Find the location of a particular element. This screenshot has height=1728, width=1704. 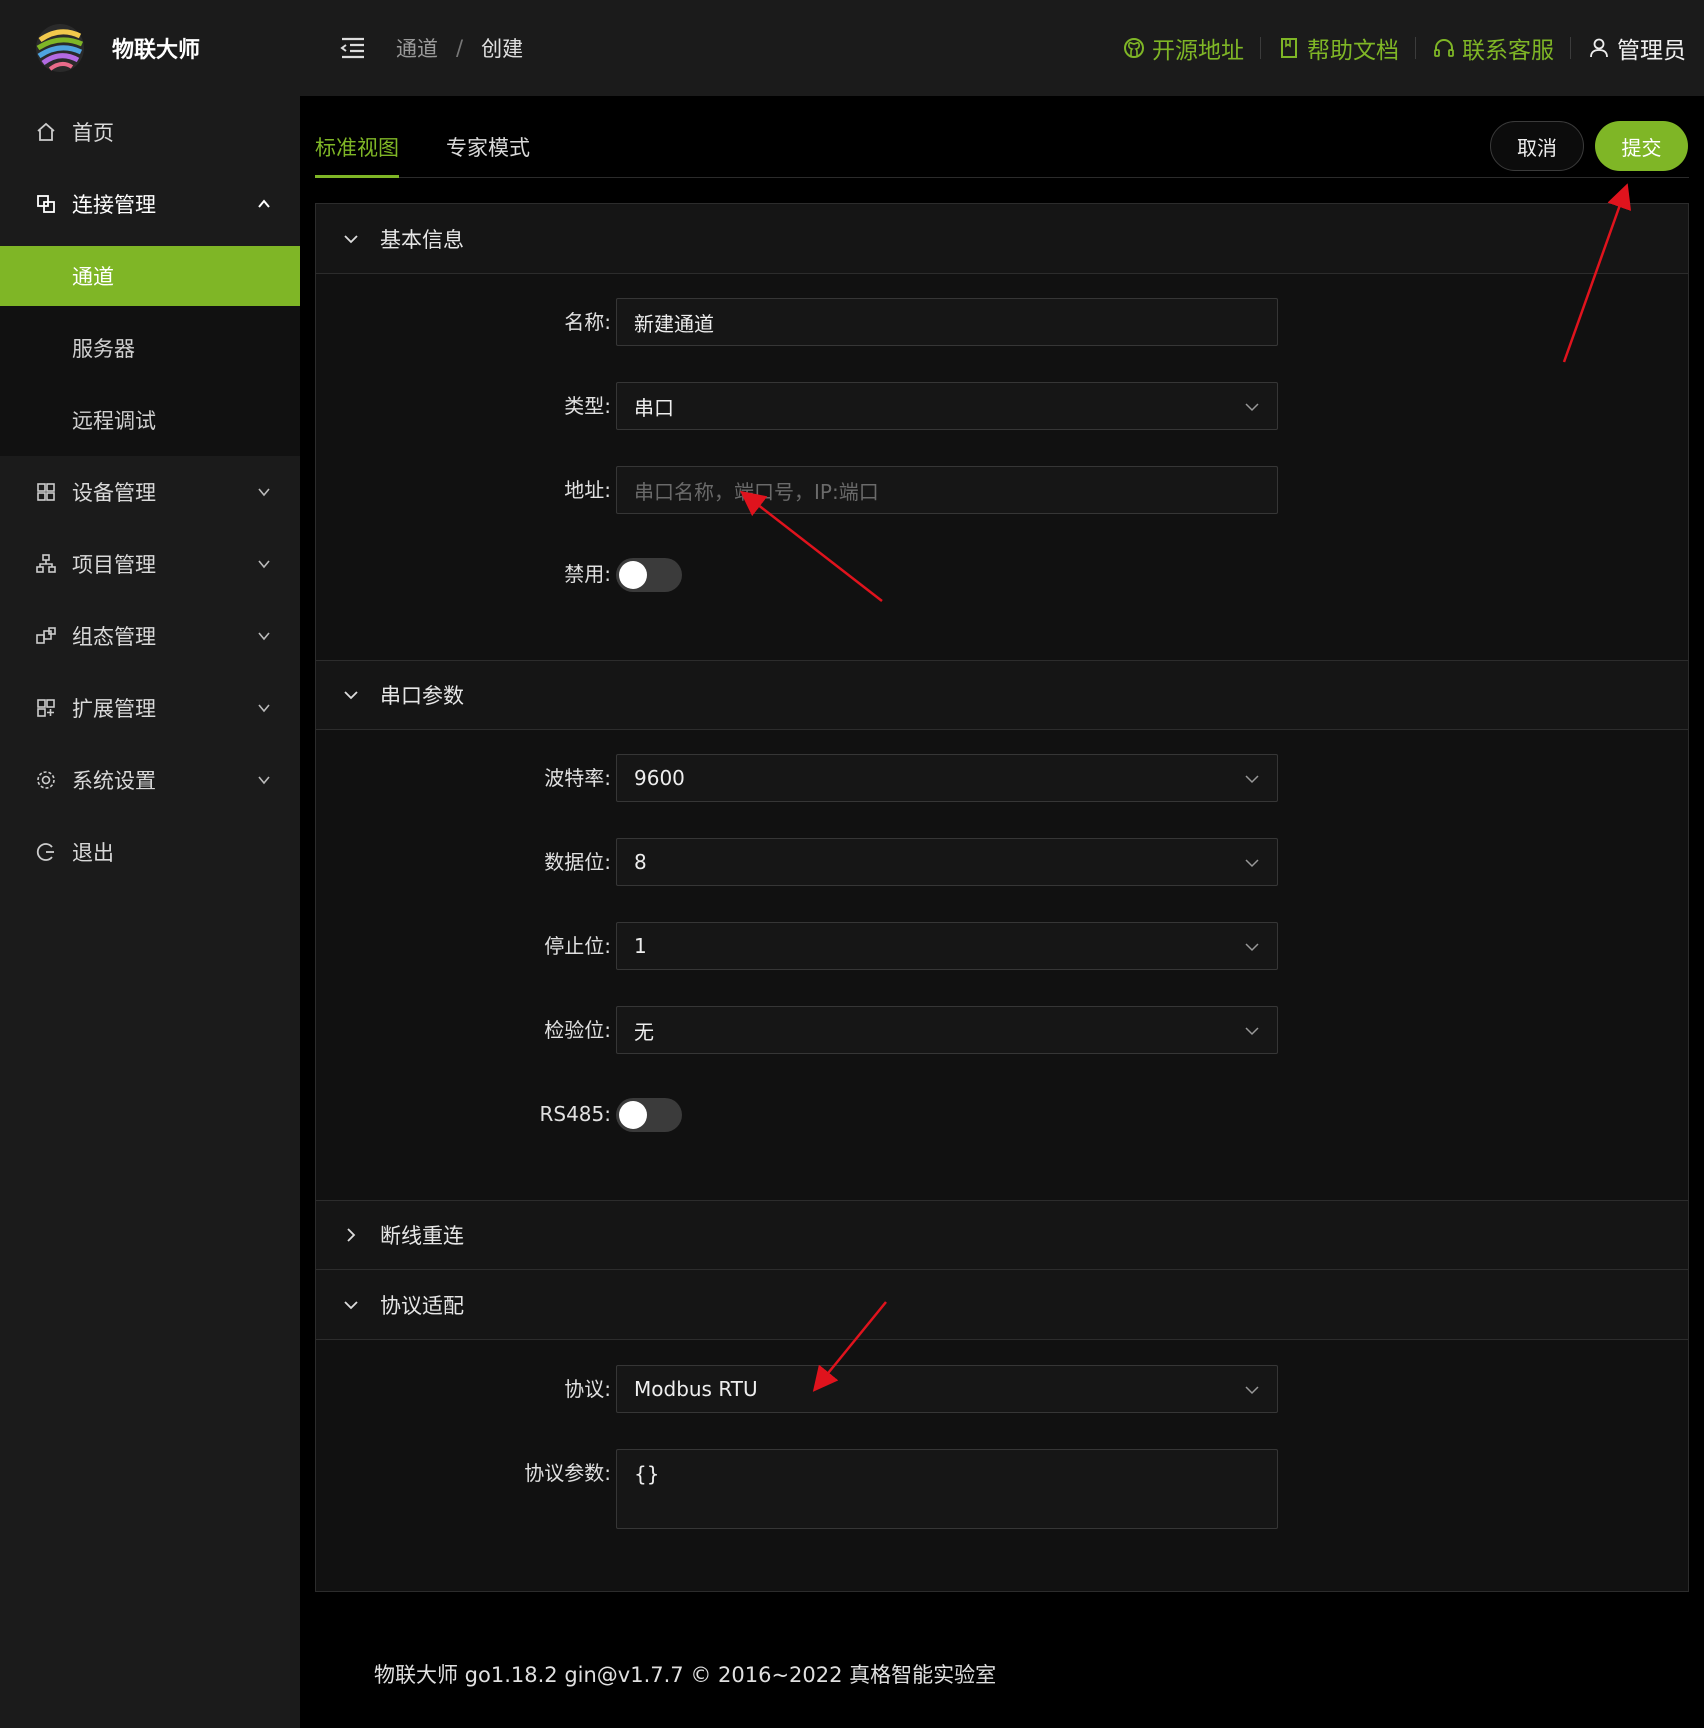

stop-bits-select: 1 is located at coordinates (947, 946).